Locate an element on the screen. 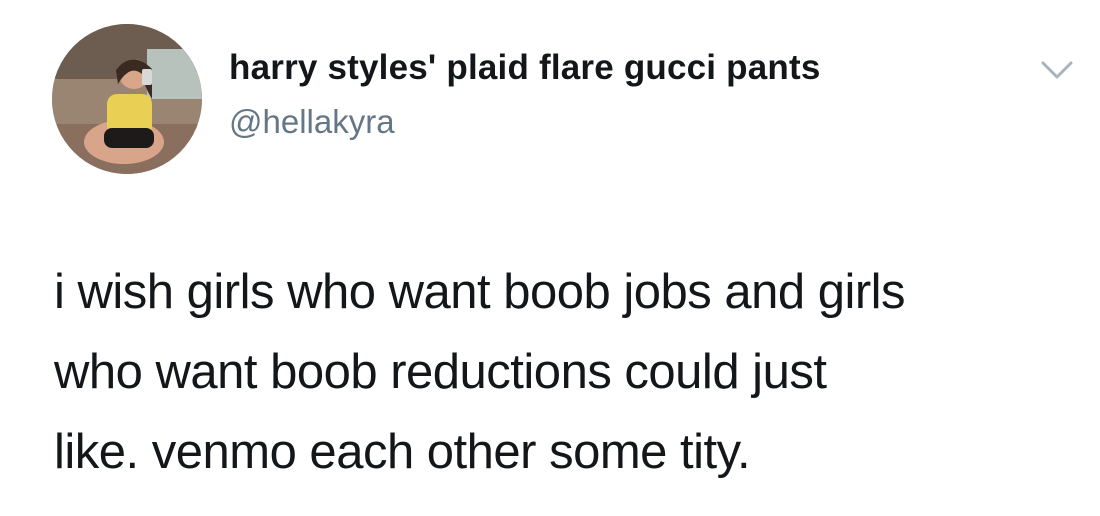 Image resolution: width=1100 pixels, height=516 pixels. avatar is located at coordinates (127, 99).